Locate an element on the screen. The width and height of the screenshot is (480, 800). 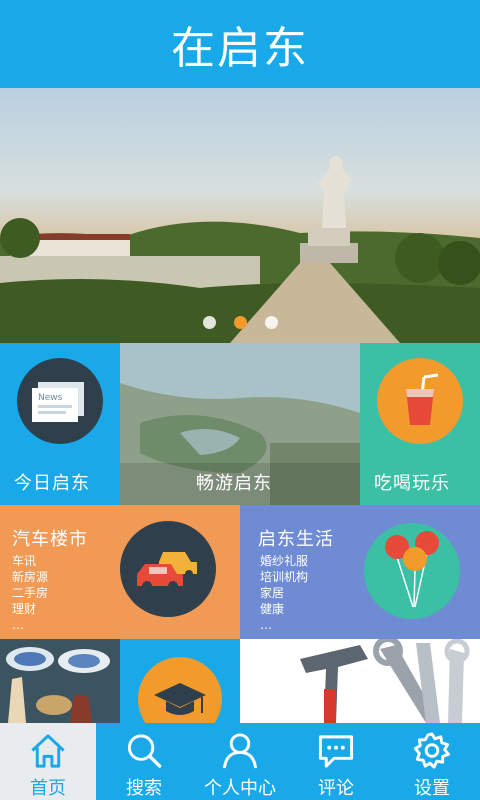
list-item: 理财 is located at coordinates (30, 609).